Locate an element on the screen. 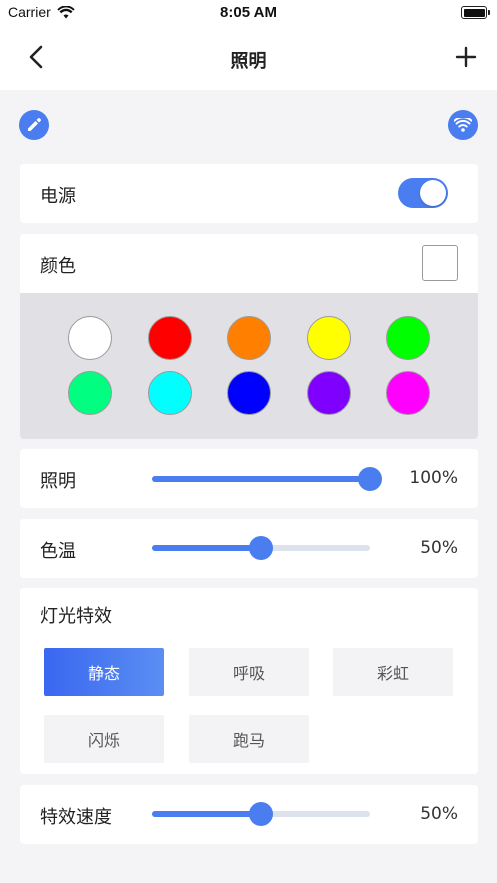 This screenshot has height=883, width=497. color-card: 颜色 is located at coordinates (249, 264).